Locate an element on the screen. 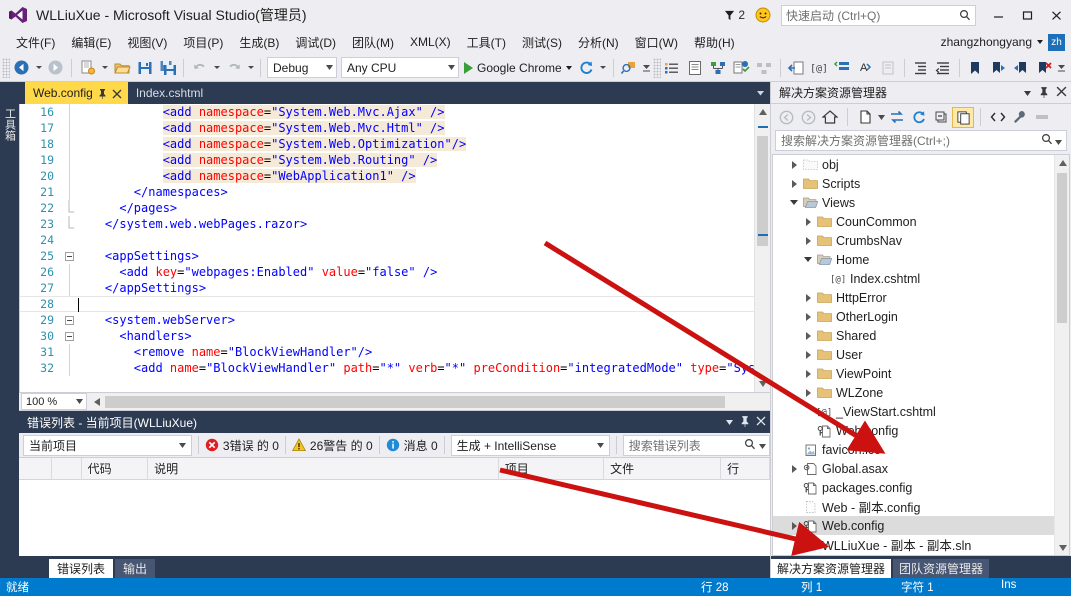 The image size is (1071, 596). tree-node: Views is located at coordinates (921, 202).